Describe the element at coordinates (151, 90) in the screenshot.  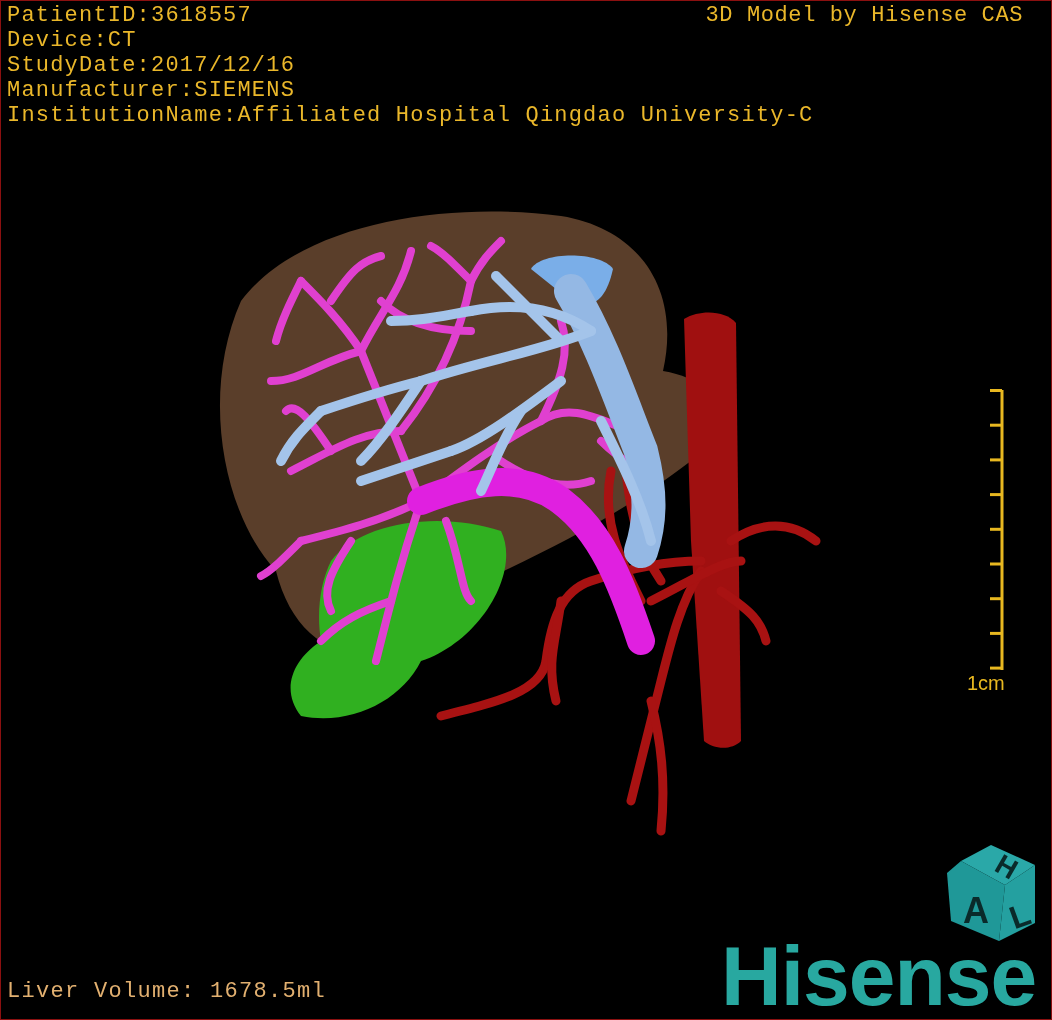
I see `dicom-info-text: Manufacturer:SIEMENS` at that location.